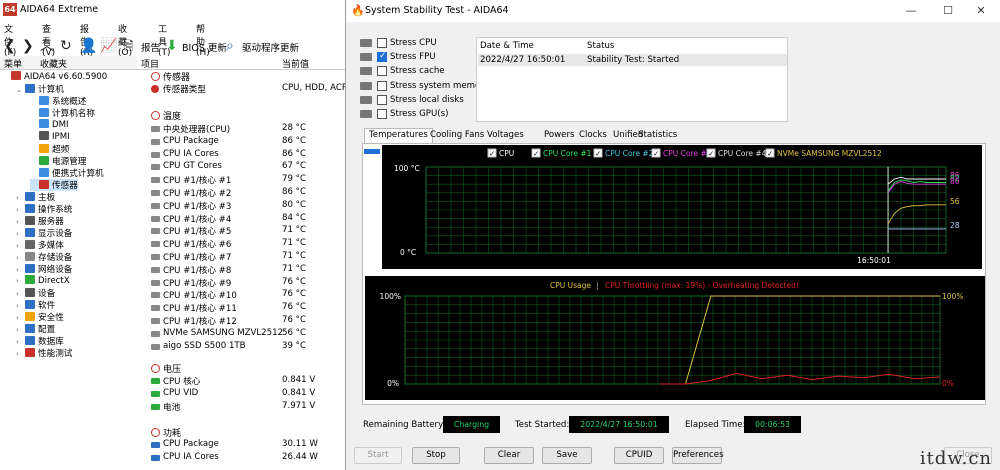 This screenshot has height=470, width=1000. What do you see at coordinates (58, 101) in the screenshot?
I see `sidebar-item: 系统概述` at bounding box center [58, 101].